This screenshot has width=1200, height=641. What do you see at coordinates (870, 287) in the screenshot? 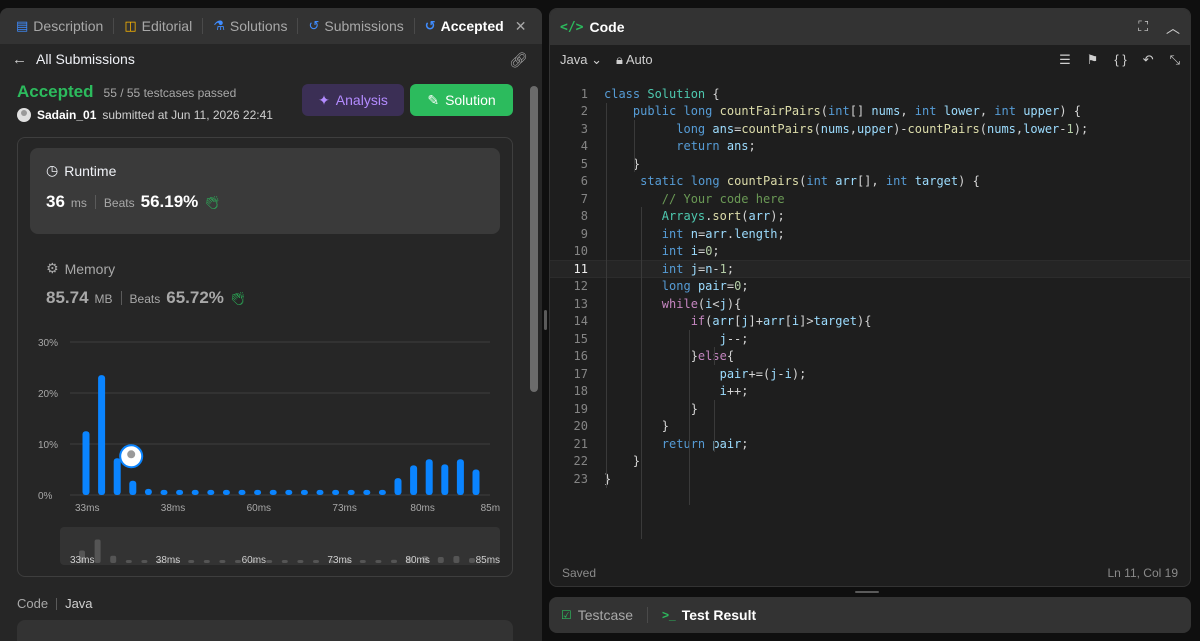
I see `code-line: 12 long pair=0;` at bounding box center [870, 287].